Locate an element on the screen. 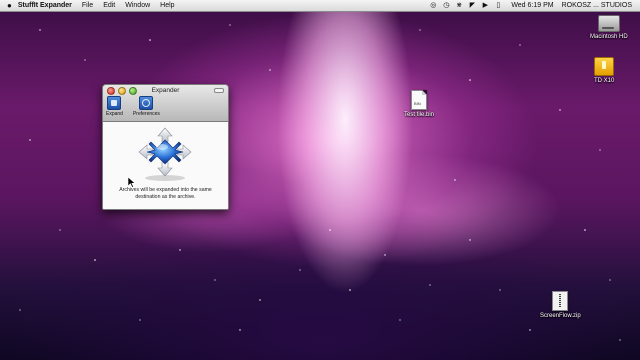 The height and width of the screenshot is (360, 640). window-toolbar: Expand Preferences is located at coordinates (138, 106).